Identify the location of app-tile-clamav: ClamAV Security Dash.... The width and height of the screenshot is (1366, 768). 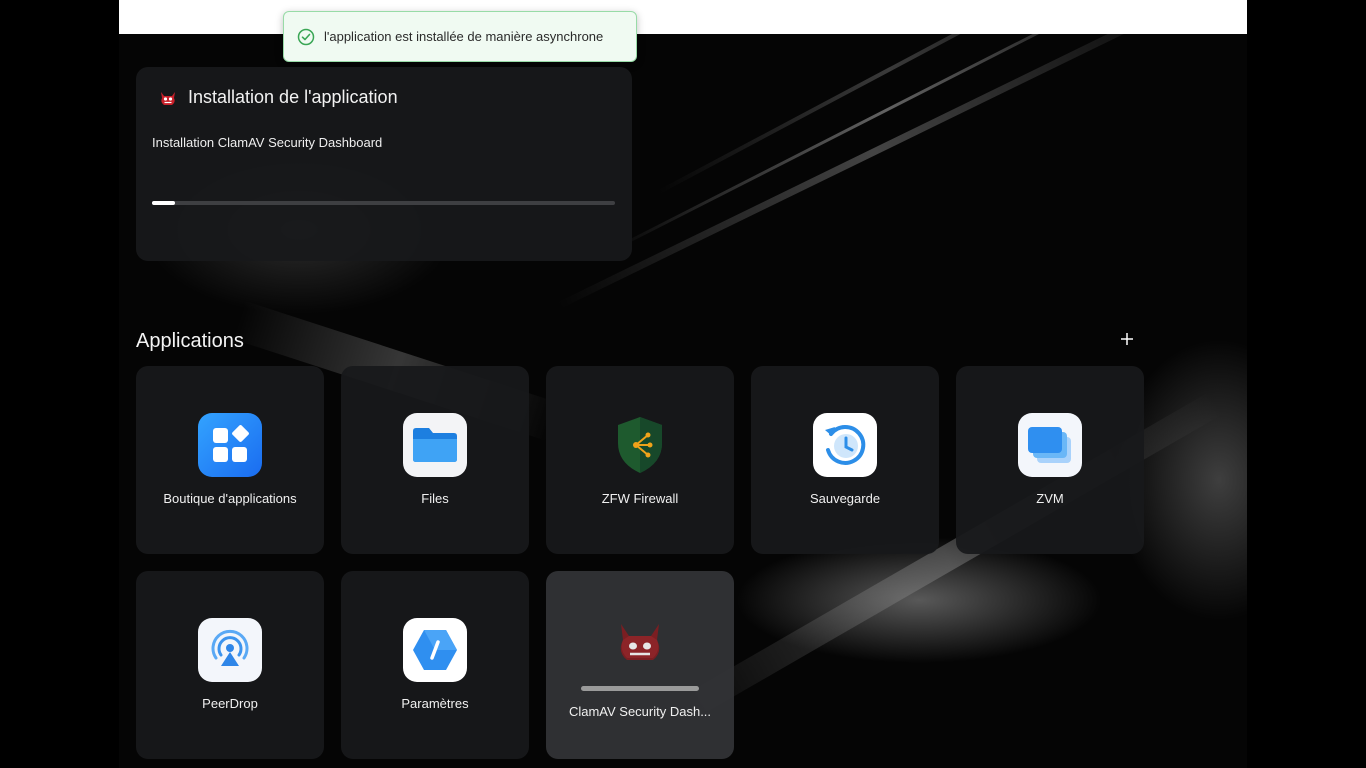
(640, 665).